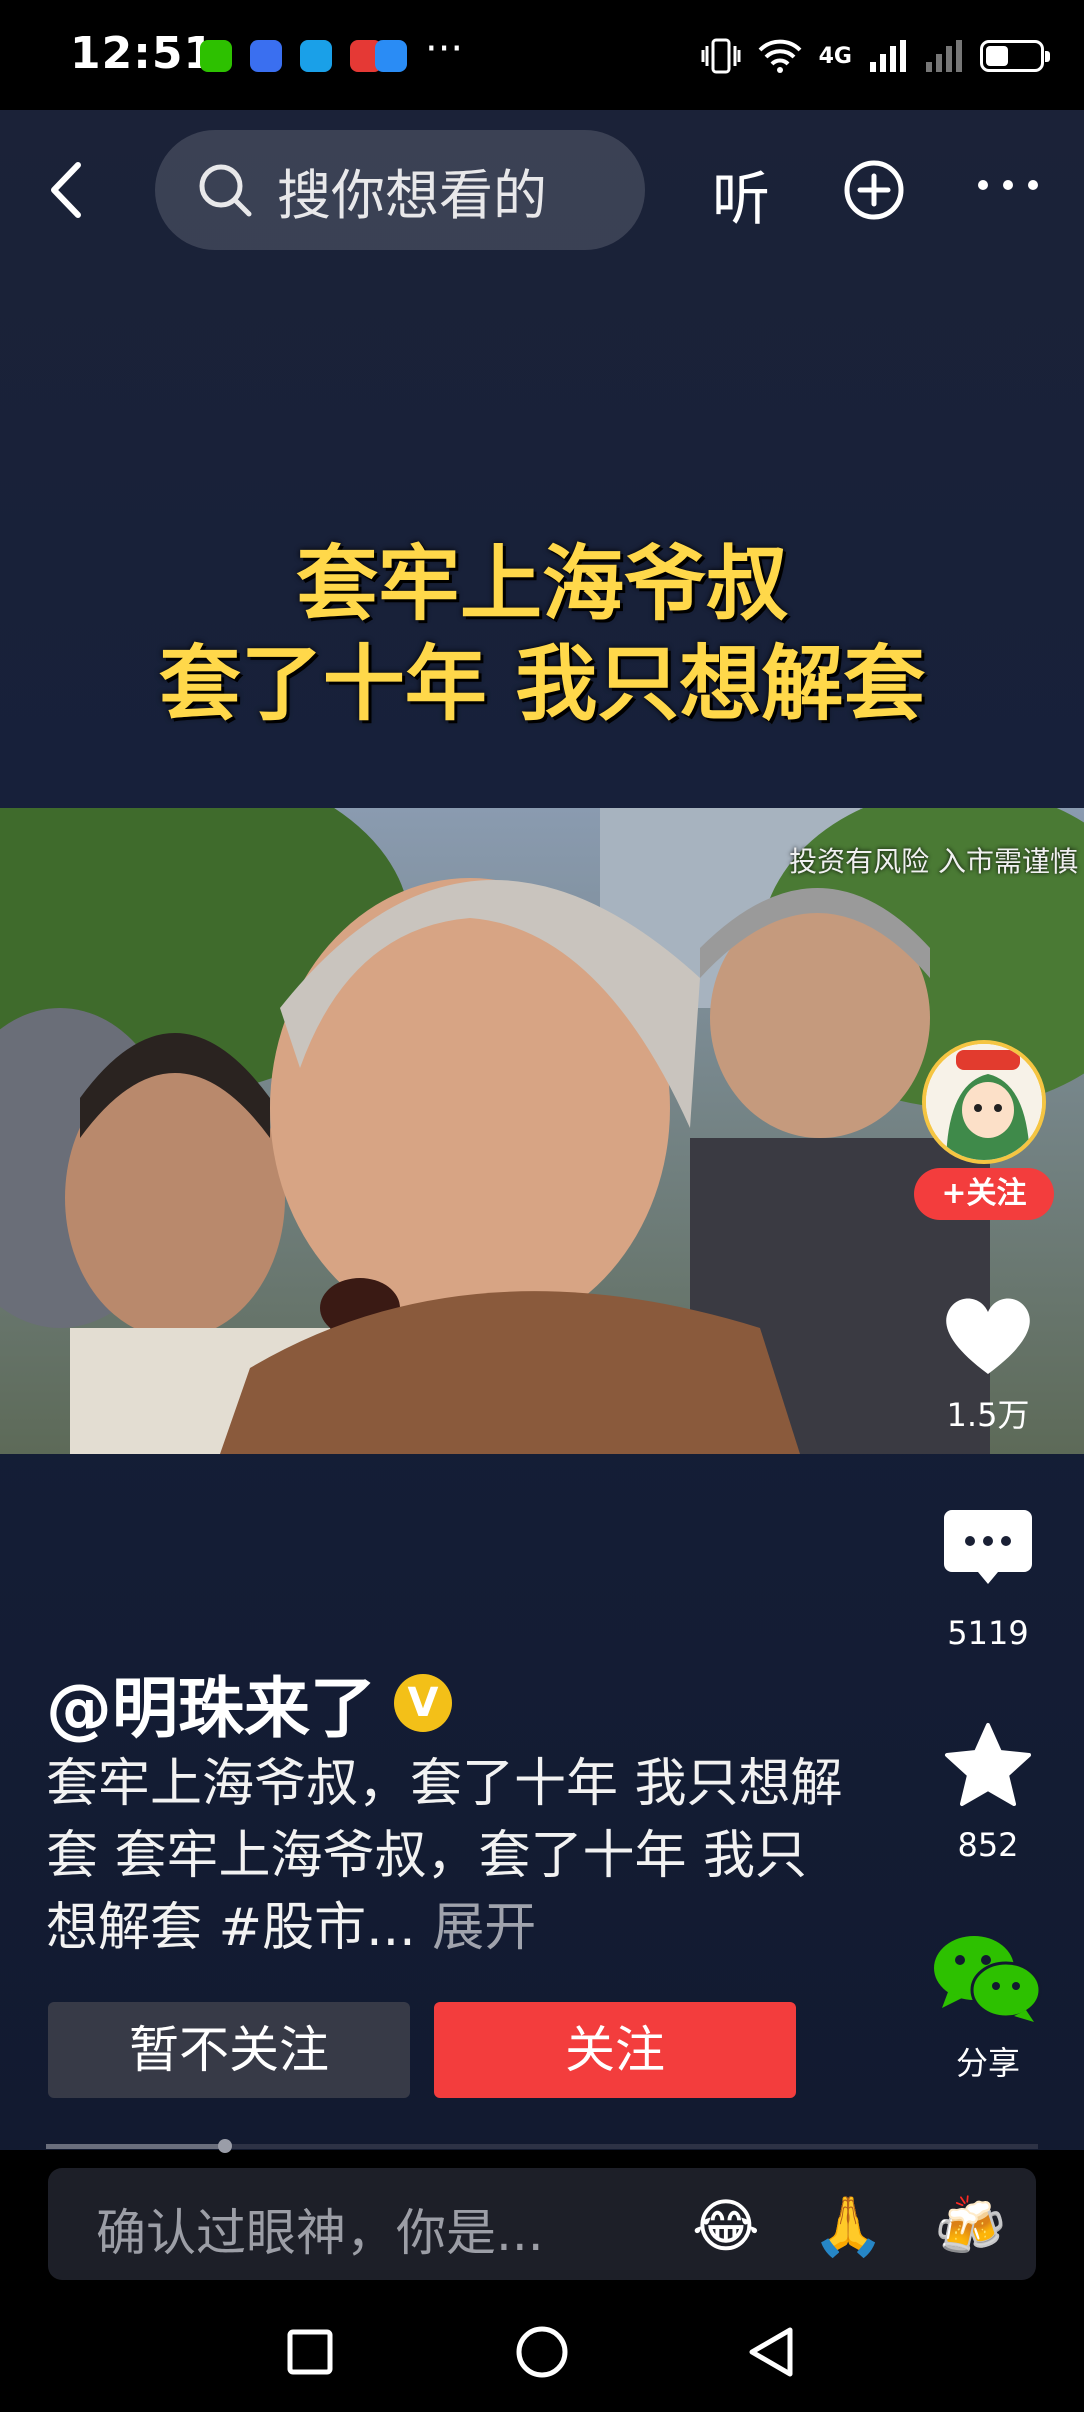 This screenshot has width=1084, height=2412. Describe the element at coordinates (741, 194) in the screenshot. I see `listen-button: 听` at that location.